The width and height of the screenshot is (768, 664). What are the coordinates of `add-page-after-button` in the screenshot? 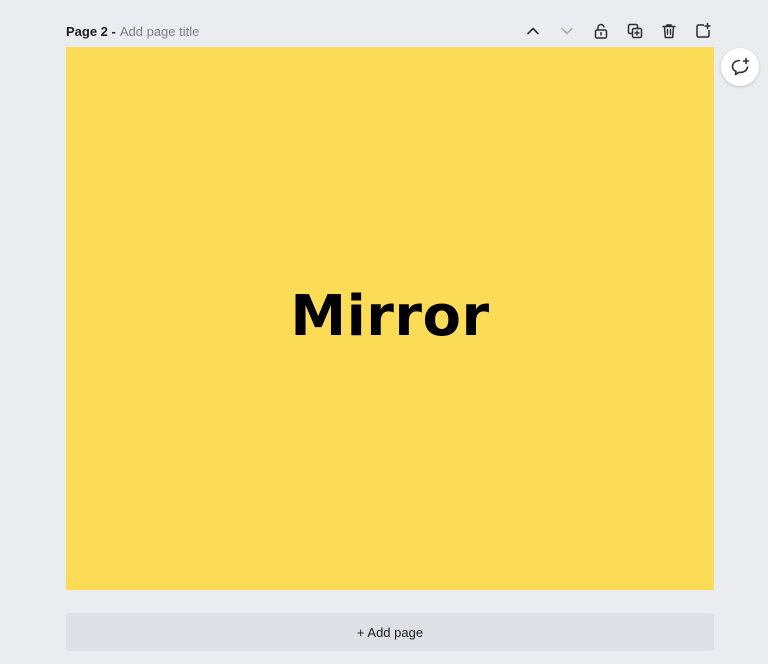 It's located at (703, 31).